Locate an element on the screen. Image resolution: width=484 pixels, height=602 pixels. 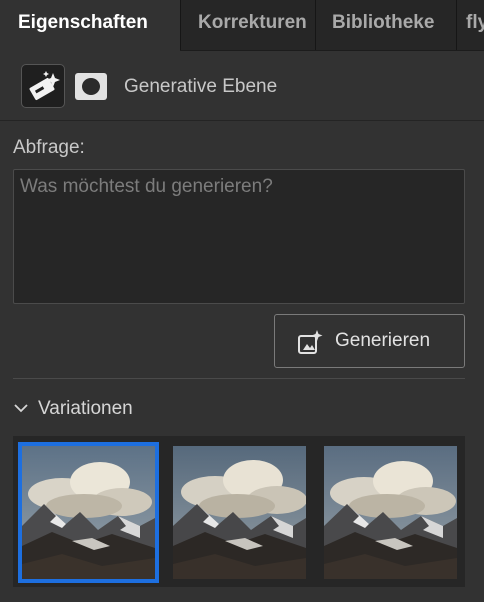
variations-title: Variationen is located at coordinates (85, 408).